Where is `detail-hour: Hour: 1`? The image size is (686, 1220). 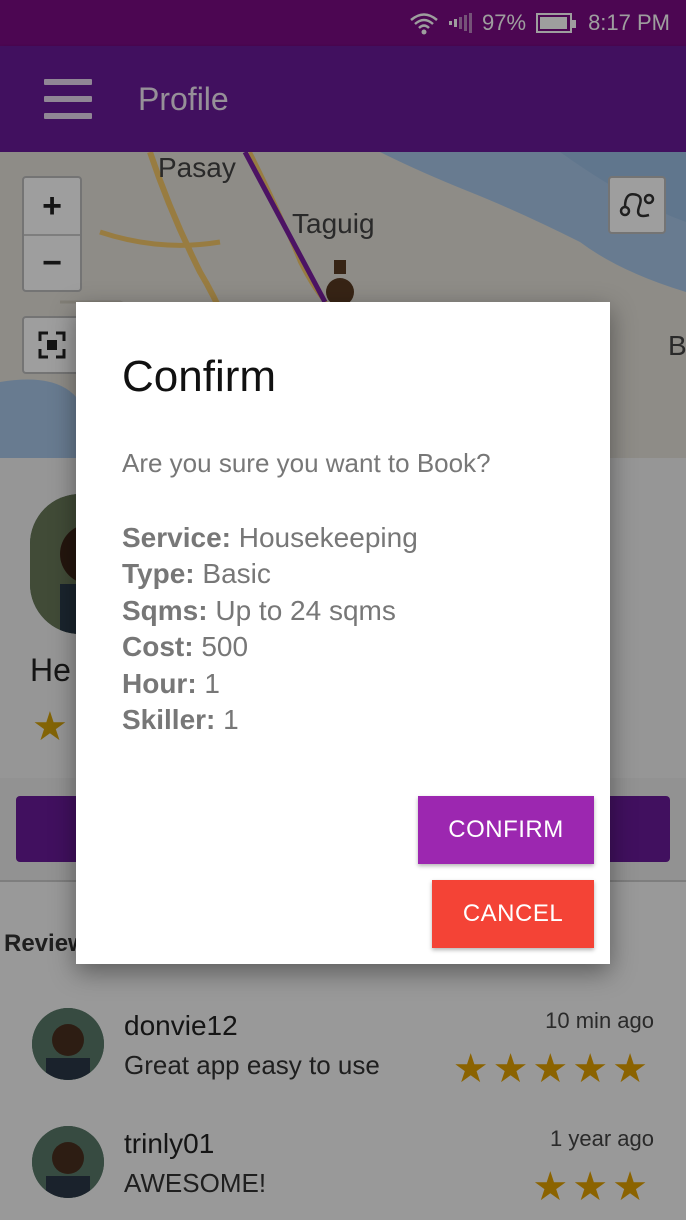
detail-hour: Hour: 1 is located at coordinates (171, 683).